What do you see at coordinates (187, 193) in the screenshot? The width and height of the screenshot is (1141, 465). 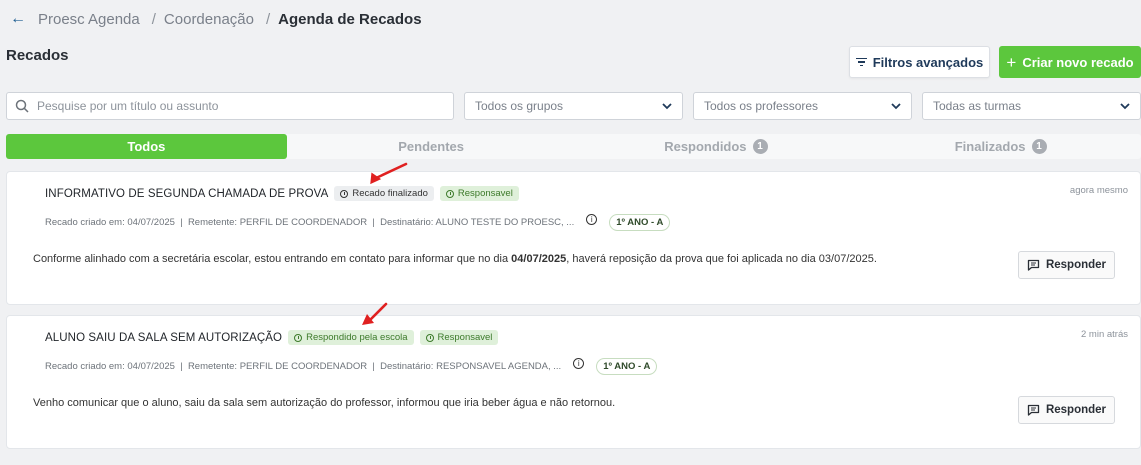 I see `message-title: INFORMATIVO DE SEGUNDA CHAMADA DE PROVA` at bounding box center [187, 193].